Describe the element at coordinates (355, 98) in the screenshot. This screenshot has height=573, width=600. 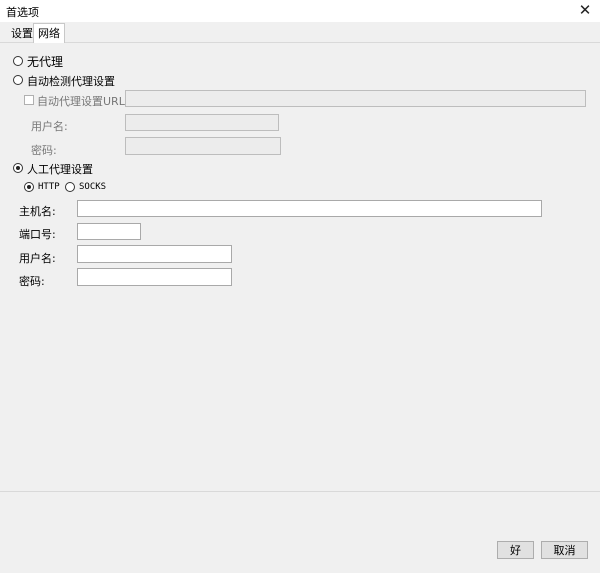
I see `auto-config-url-input` at that location.